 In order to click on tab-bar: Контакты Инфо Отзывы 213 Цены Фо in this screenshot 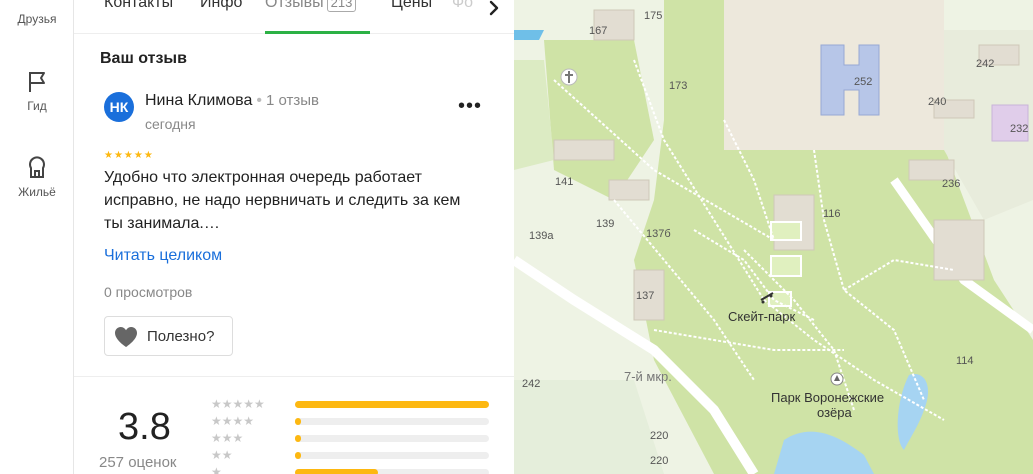, I will do `click(294, 17)`.